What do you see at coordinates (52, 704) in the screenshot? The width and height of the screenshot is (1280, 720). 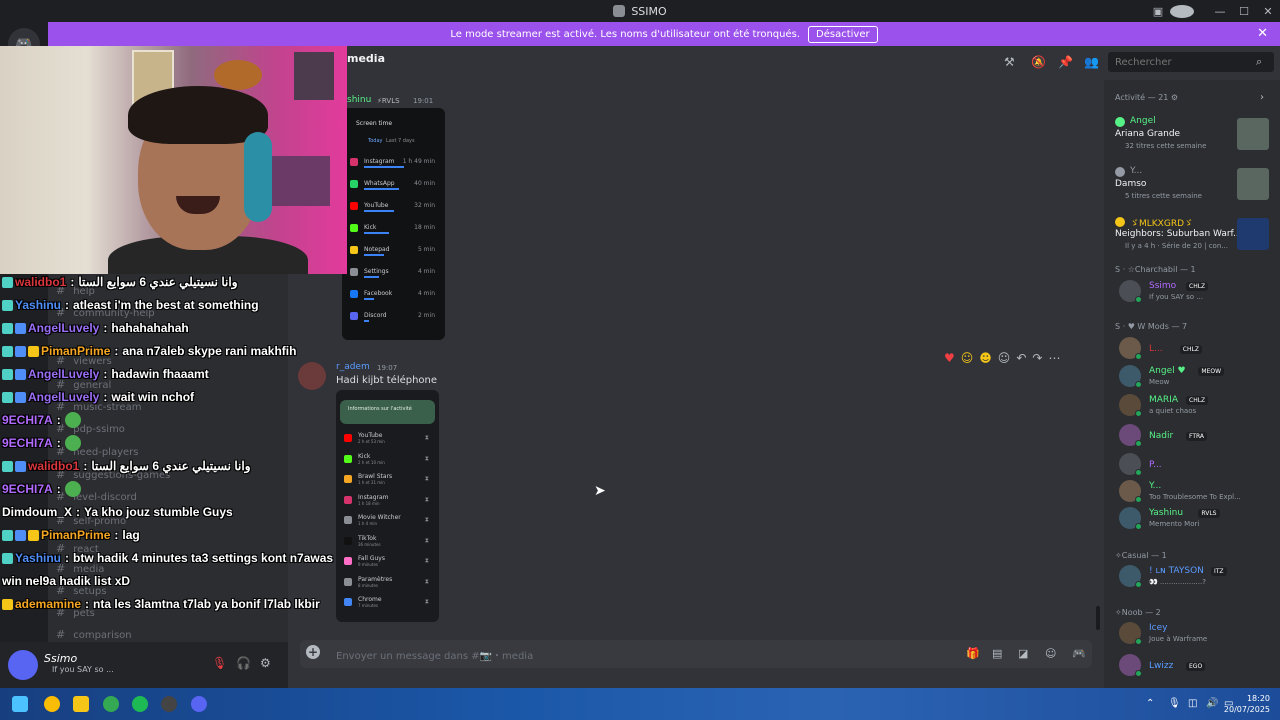 I see `chrome-icon` at bounding box center [52, 704].